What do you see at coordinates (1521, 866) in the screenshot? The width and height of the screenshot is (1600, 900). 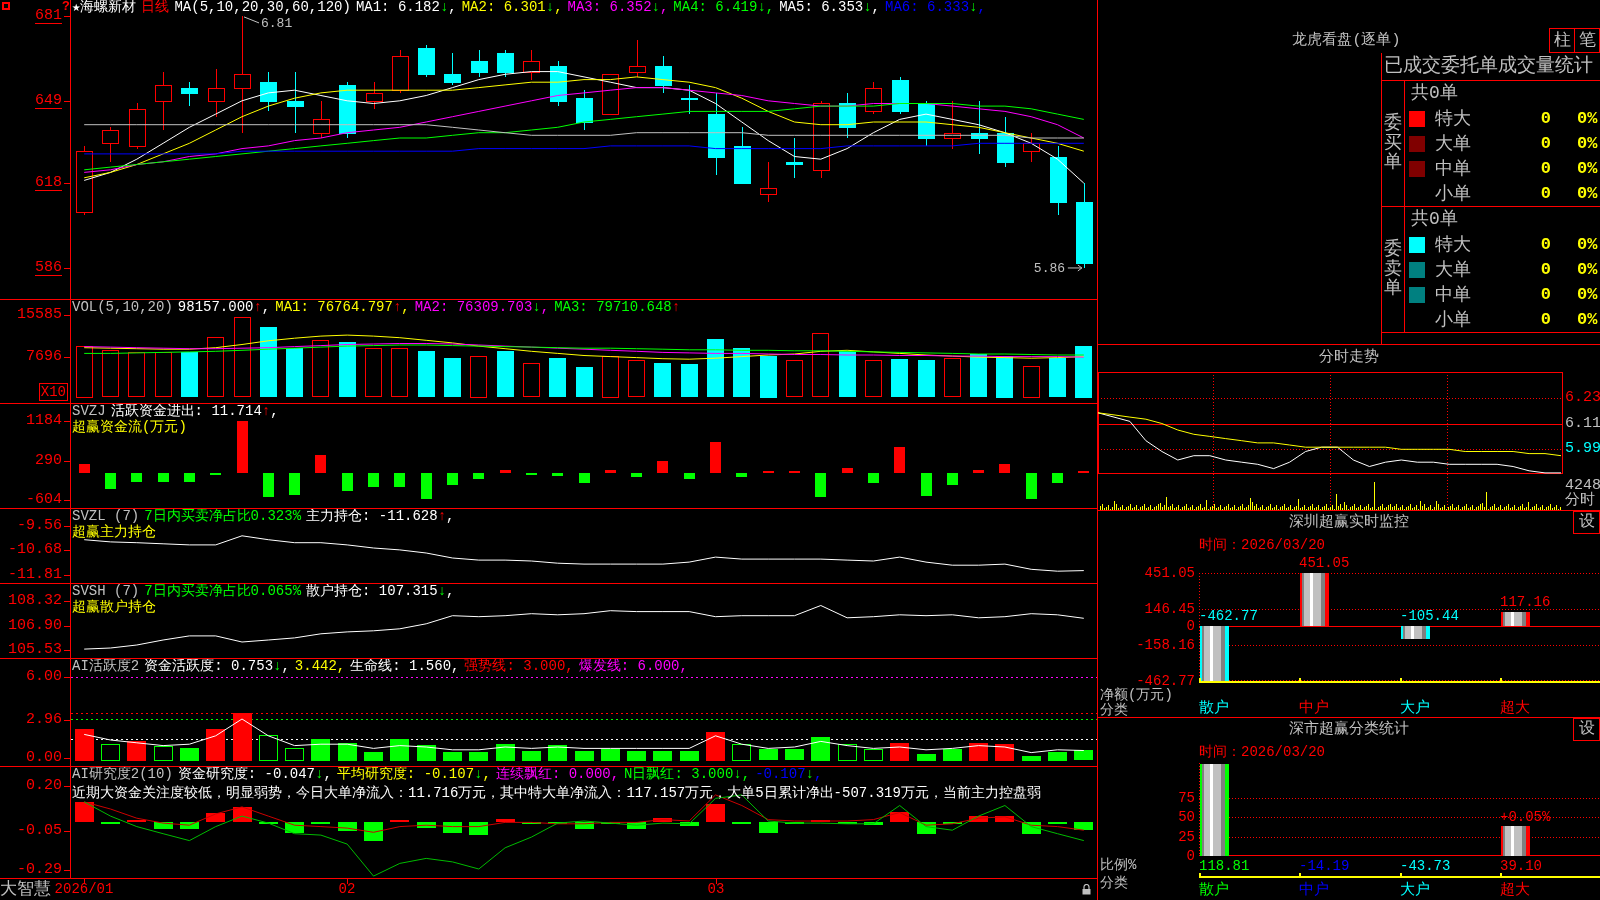 I see `value-label: 39.10` at bounding box center [1521, 866].